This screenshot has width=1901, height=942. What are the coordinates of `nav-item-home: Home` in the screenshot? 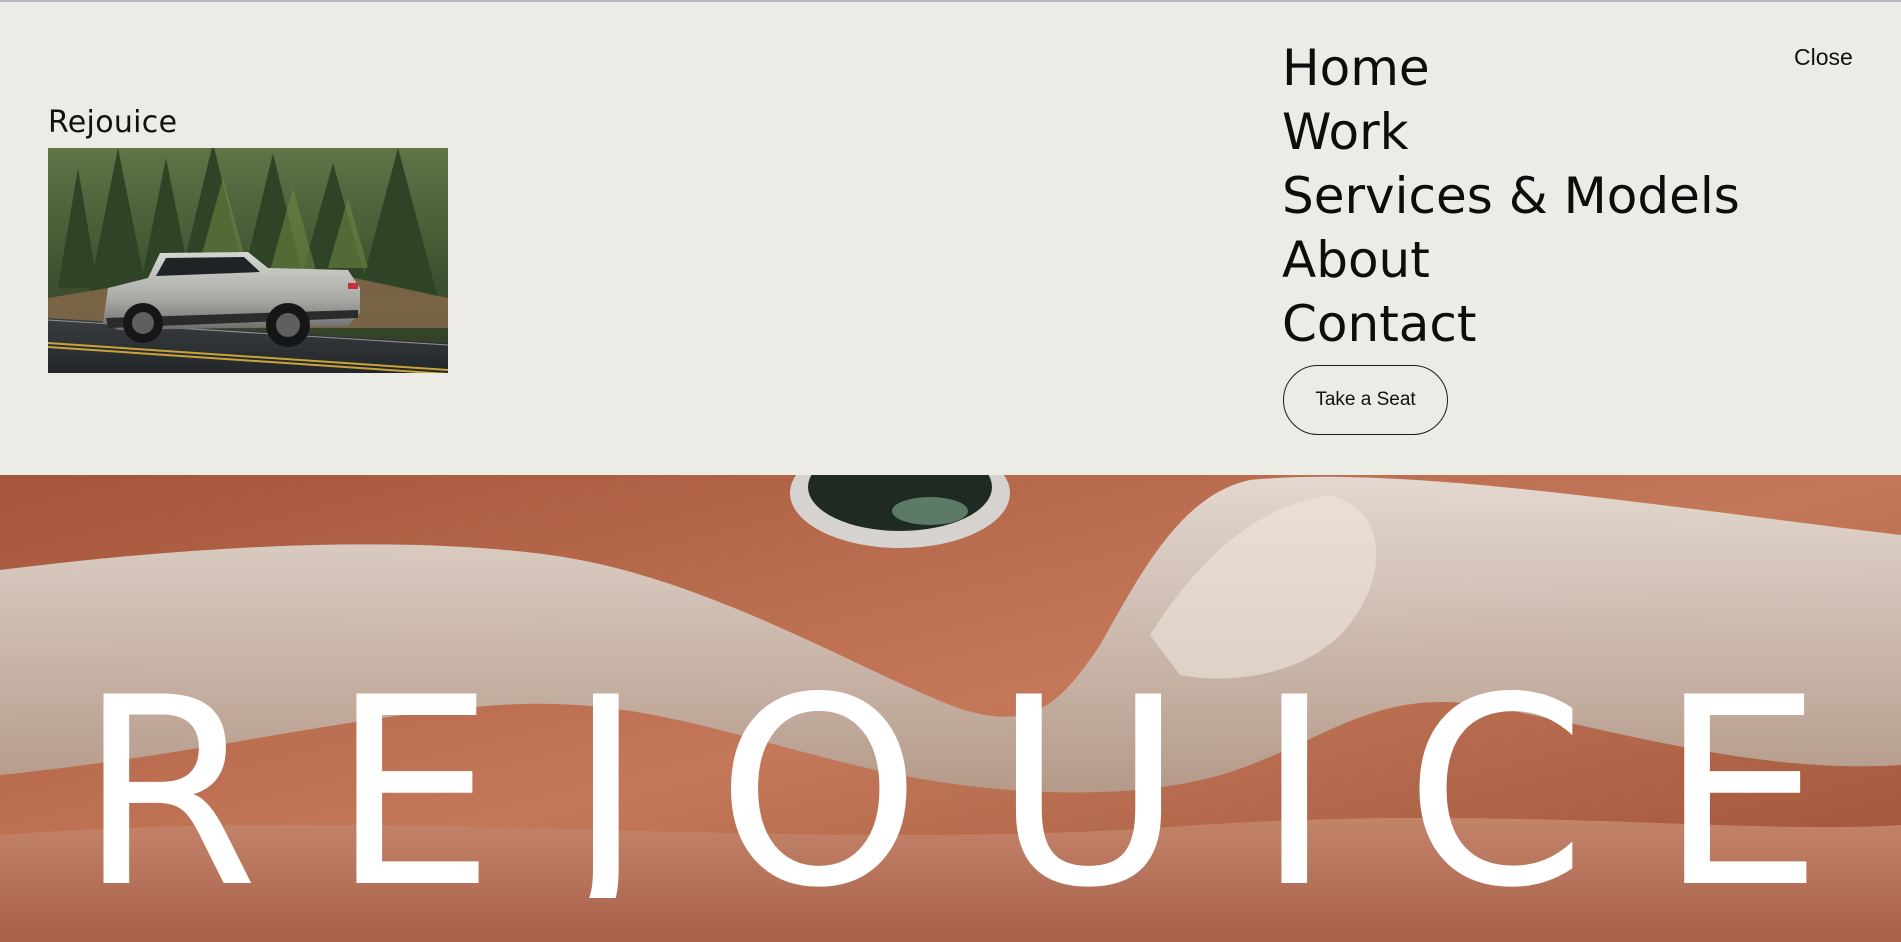 It's located at (1511, 68).